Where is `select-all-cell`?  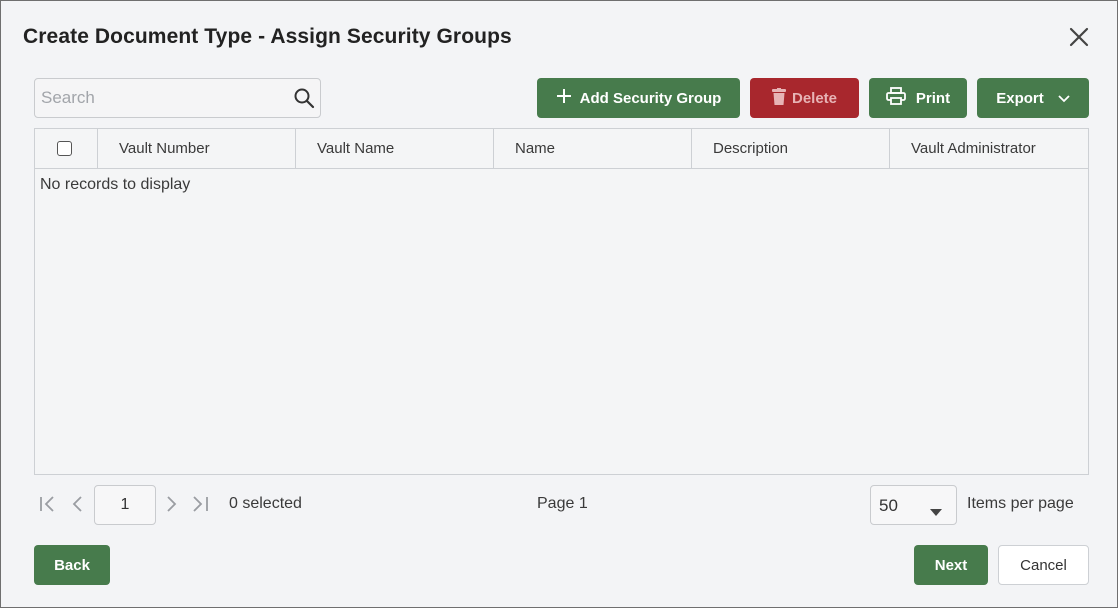 select-all-cell is located at coordinates (66, 148).